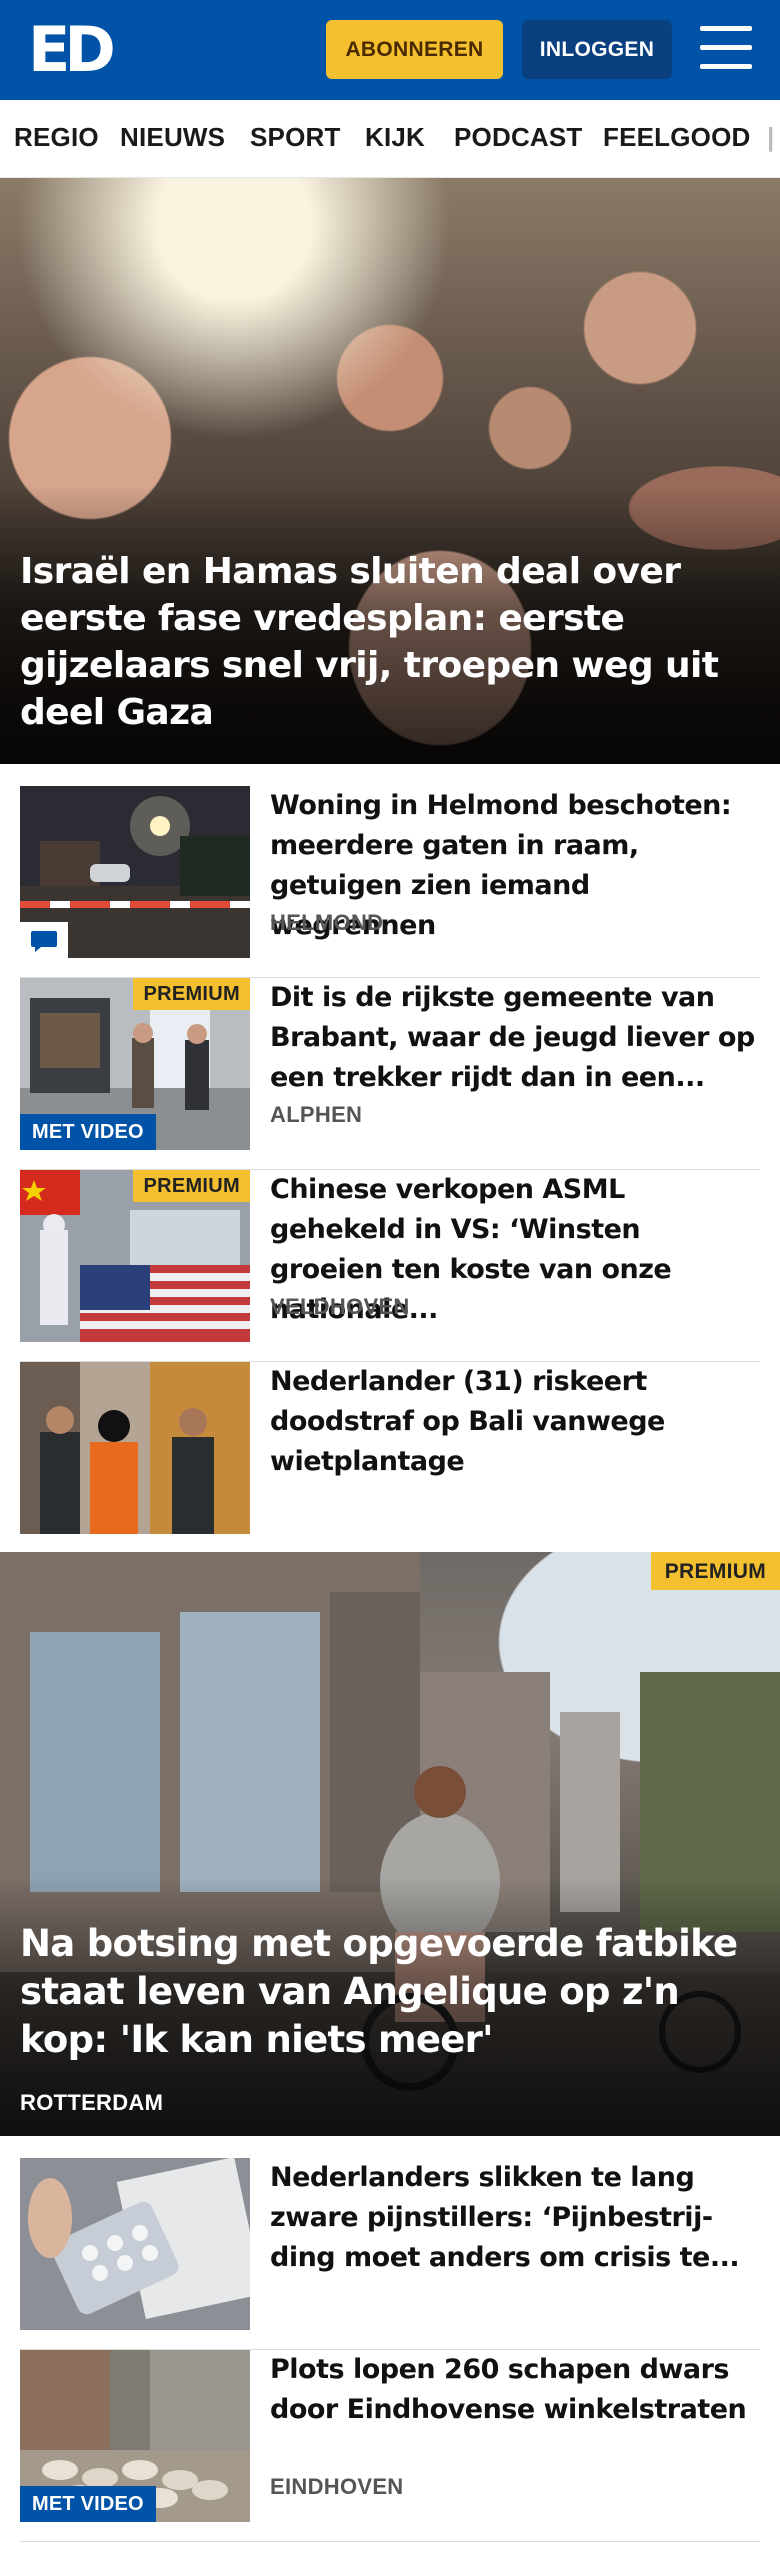 The width and height of the screenshot is (780, 2560). What do you see at coordinates (172, 137) in the screenshot?
I see `nav-item-nieuws: NIEUWS` at bounding box center [172, 137].